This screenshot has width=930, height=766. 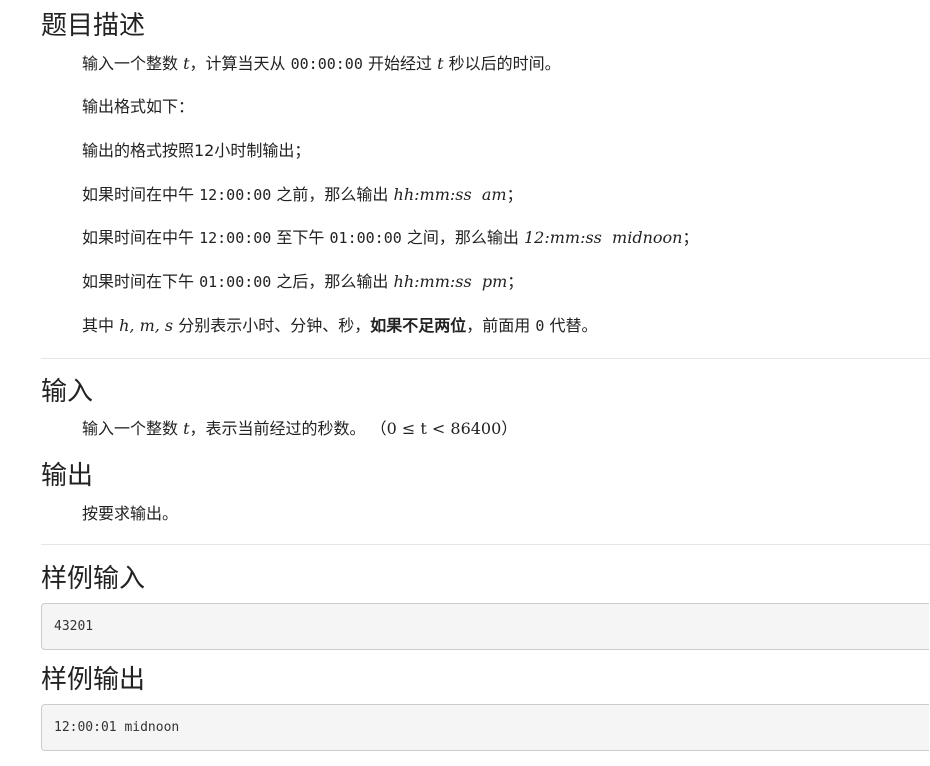 I want to click on description-line-6: 如果时间在下午 01:00:00 之后，那么输出 hh:mm:ss pm；, so click(x=303, y=281).